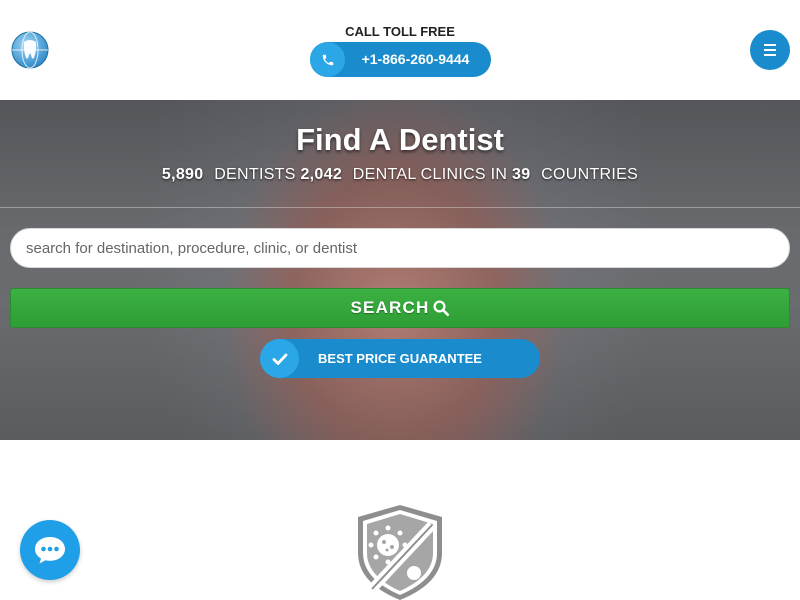  Describe the element at coordinates (400, 248) in the screenshot. I see `search-input` at that location.